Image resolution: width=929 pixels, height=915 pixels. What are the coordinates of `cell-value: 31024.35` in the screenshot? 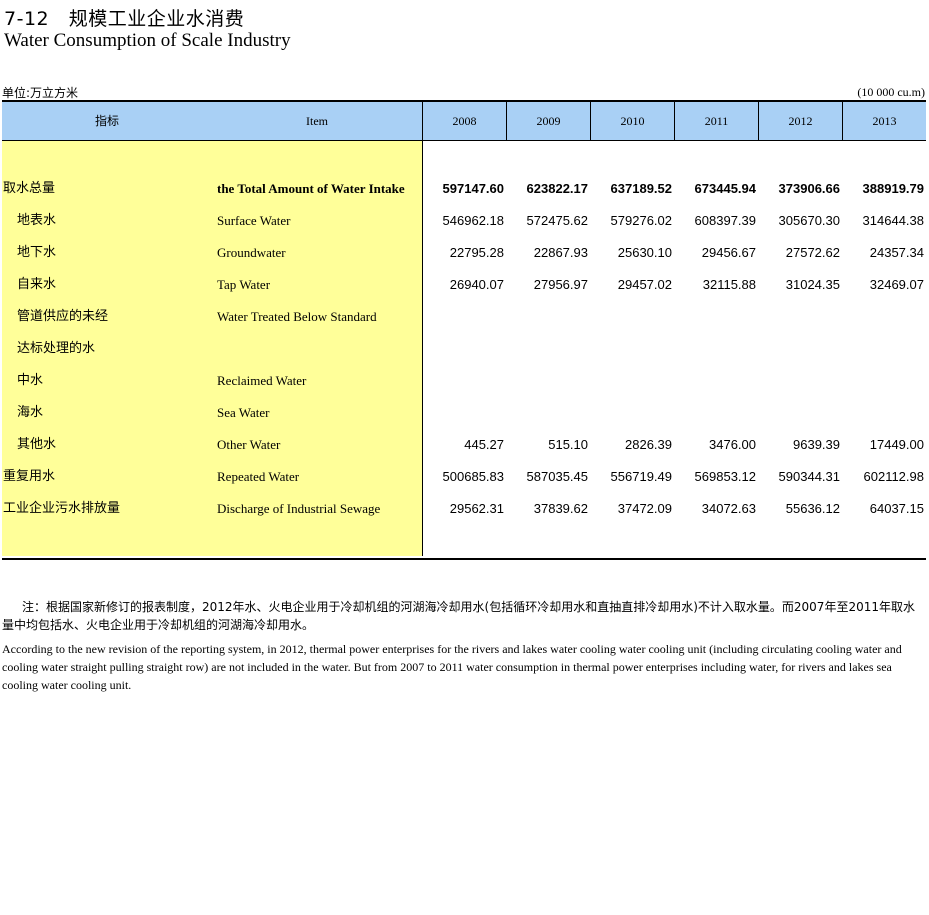 It's located at (812, 284).